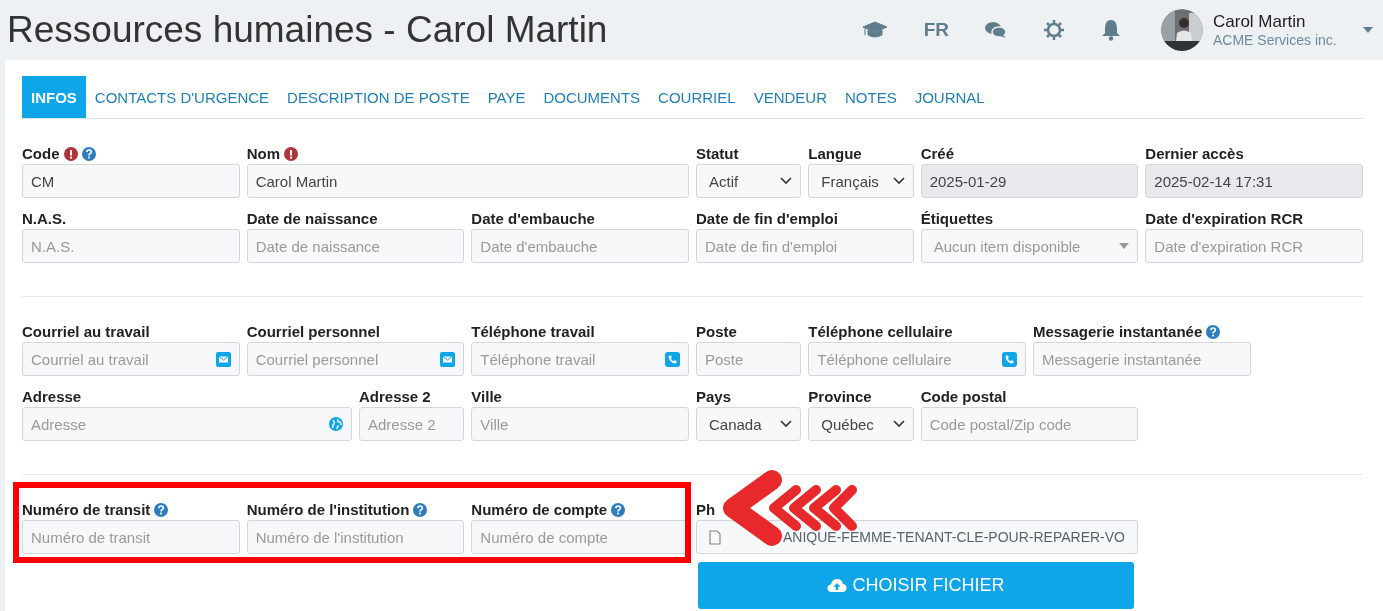 This screenshot has height=611, width=1383. I want to click on globe-icon, so click(336, 424).